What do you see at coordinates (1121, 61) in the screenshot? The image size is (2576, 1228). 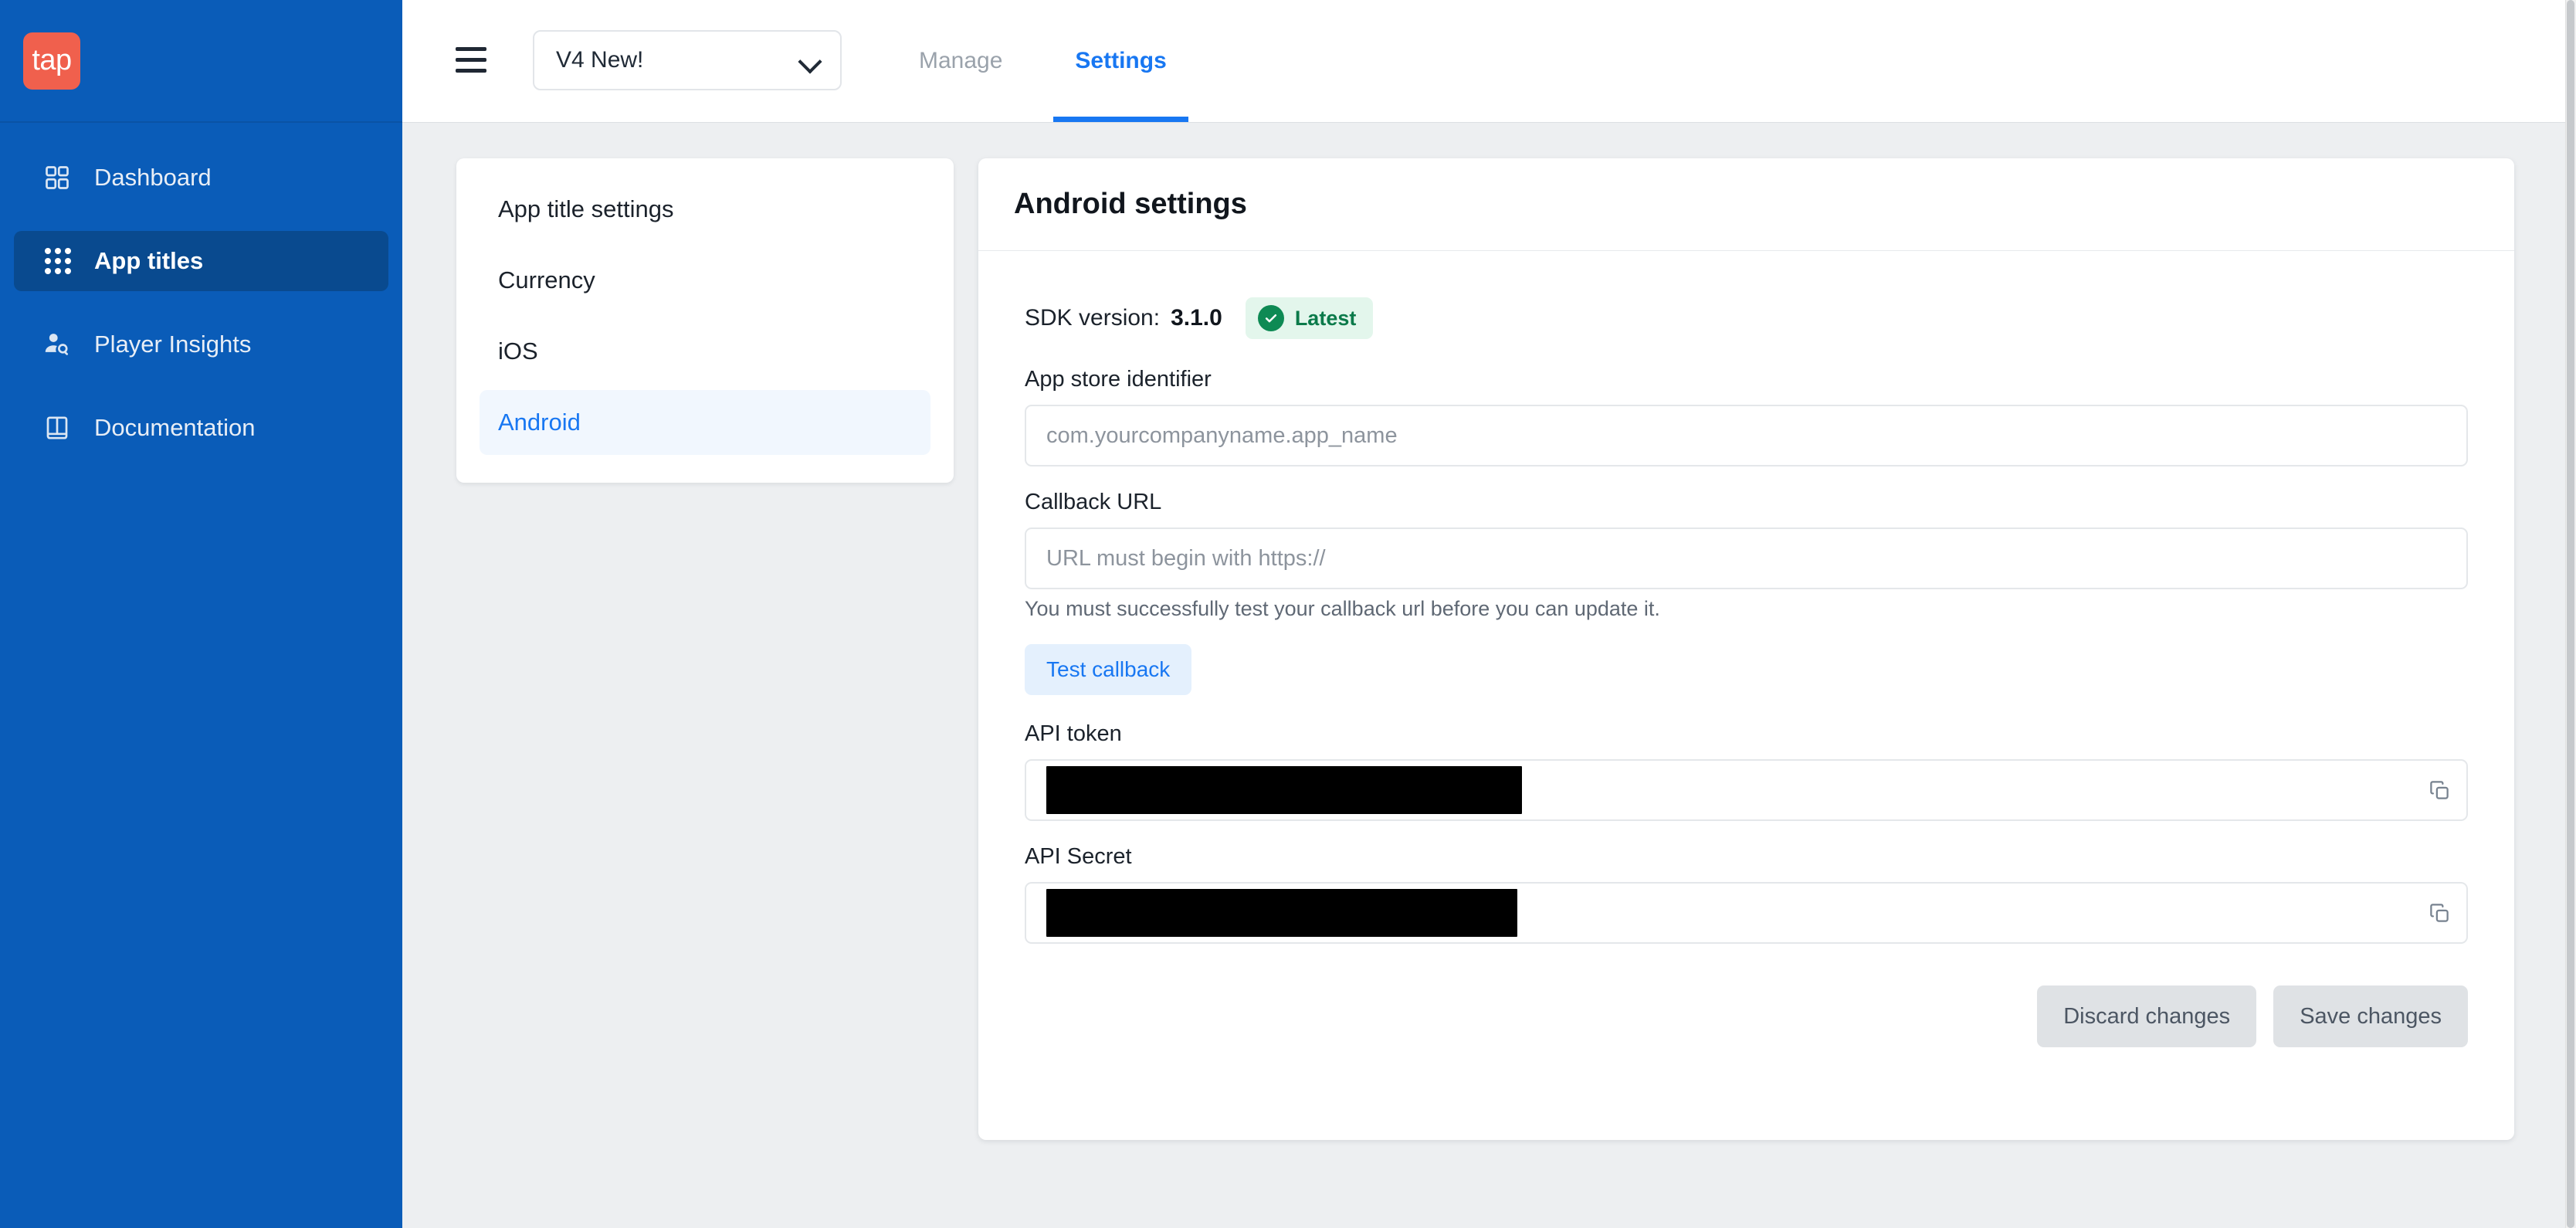 I see `tab-settings: Settings` at bounding box center [1121, 61].